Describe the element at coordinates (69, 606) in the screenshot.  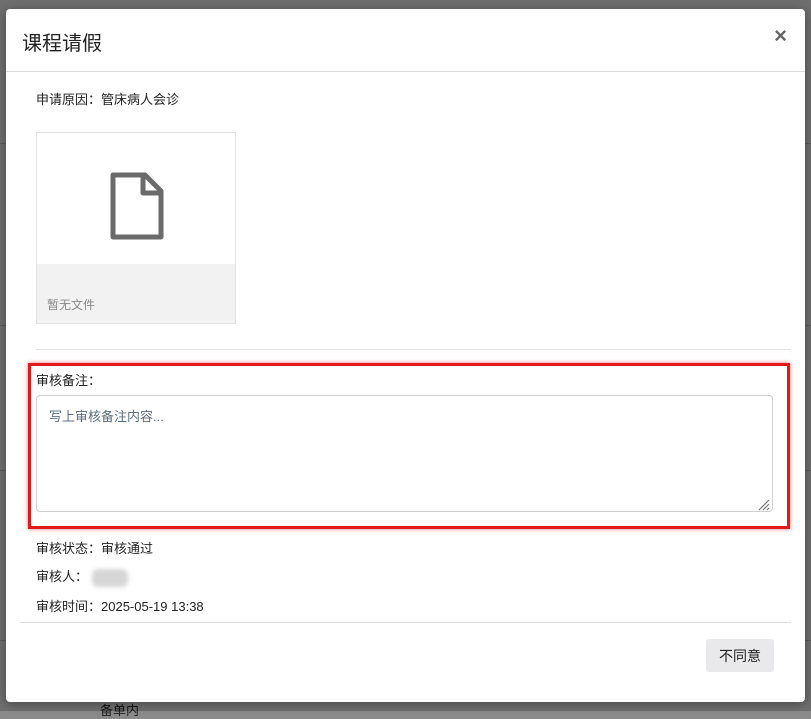
I see `time-label: 审核时间：` at that location.